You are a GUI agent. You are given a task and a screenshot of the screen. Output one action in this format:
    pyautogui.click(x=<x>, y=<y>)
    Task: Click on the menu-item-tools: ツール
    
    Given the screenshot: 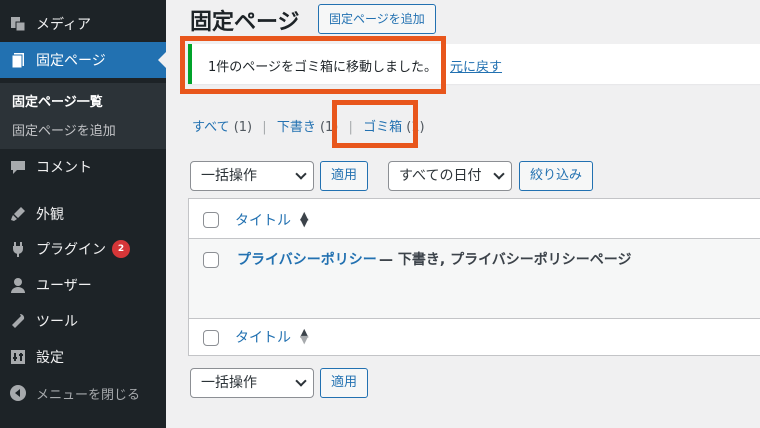 What is the action you would take?
    pyautogui.click(x=83, y=321)
    